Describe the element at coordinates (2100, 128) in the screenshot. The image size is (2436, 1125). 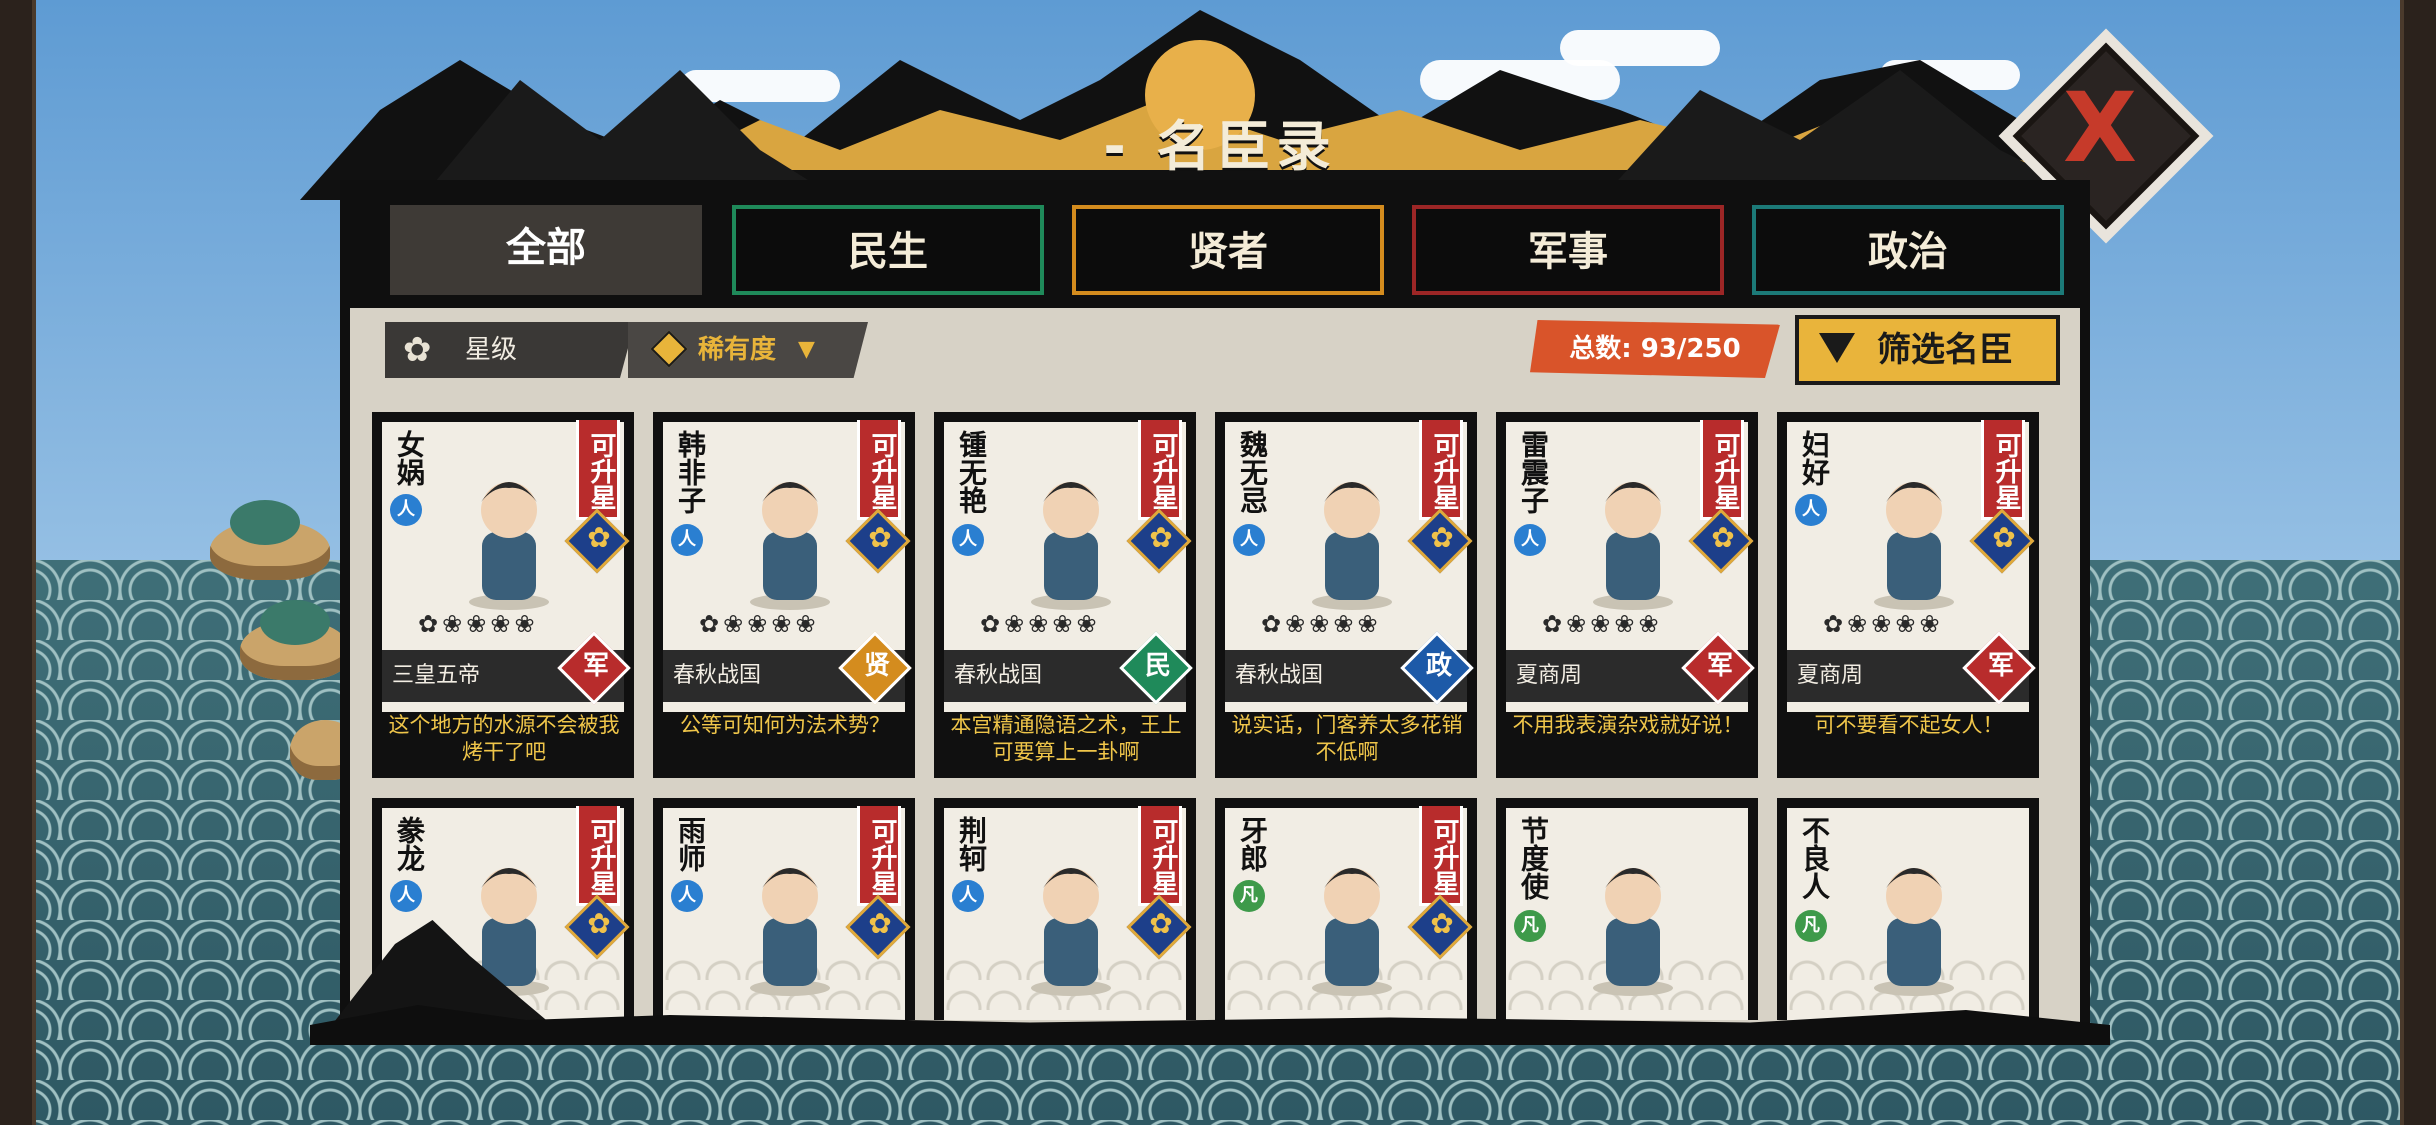
I see `close-icon: X` at that location.